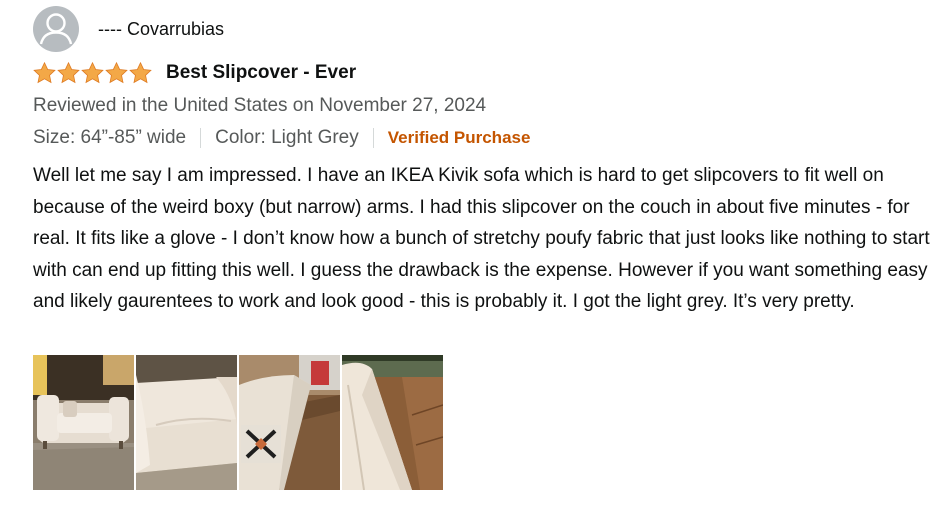 This screenshot has height=508, width=944. Describe the element at coordinates (109, 138) in the screenshot. I see `size-variant: Size: 64”-85” wide` at that location.